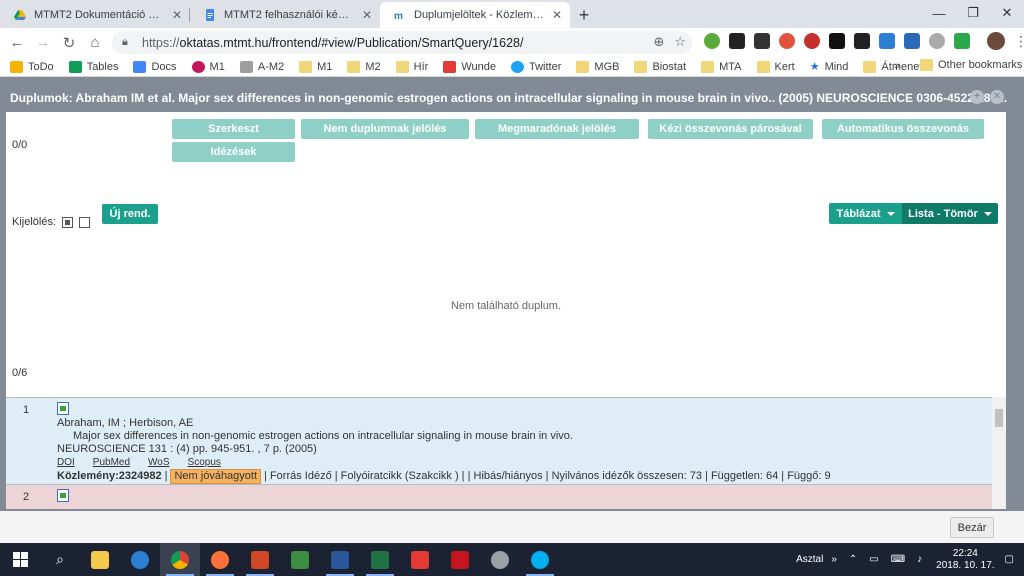 The height and width of the screenshot is (576, 1024). Describe the element at coordinates (809, 559) in the screenshot. I see `desktop-label: Asztal` at that location.